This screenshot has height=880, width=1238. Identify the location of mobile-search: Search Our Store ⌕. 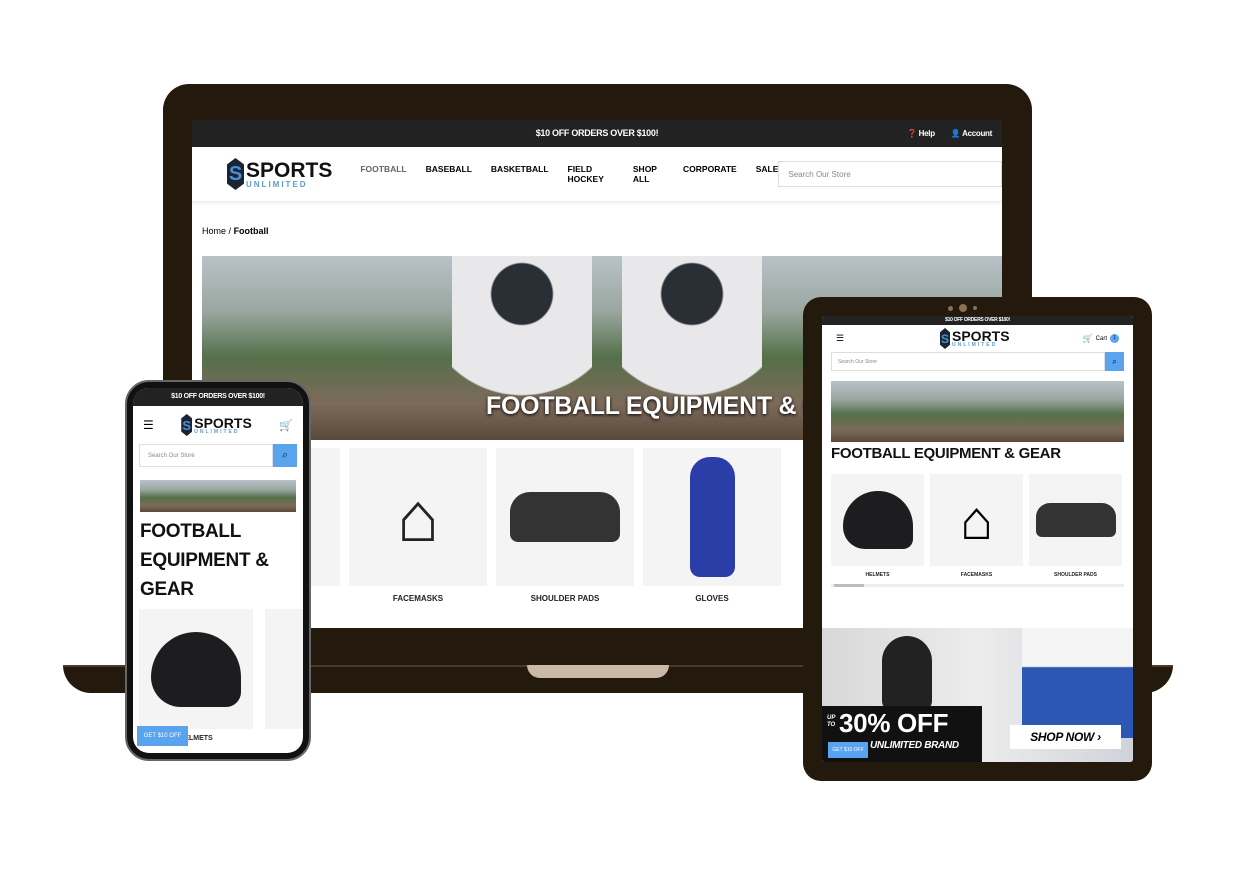
(218, 455).